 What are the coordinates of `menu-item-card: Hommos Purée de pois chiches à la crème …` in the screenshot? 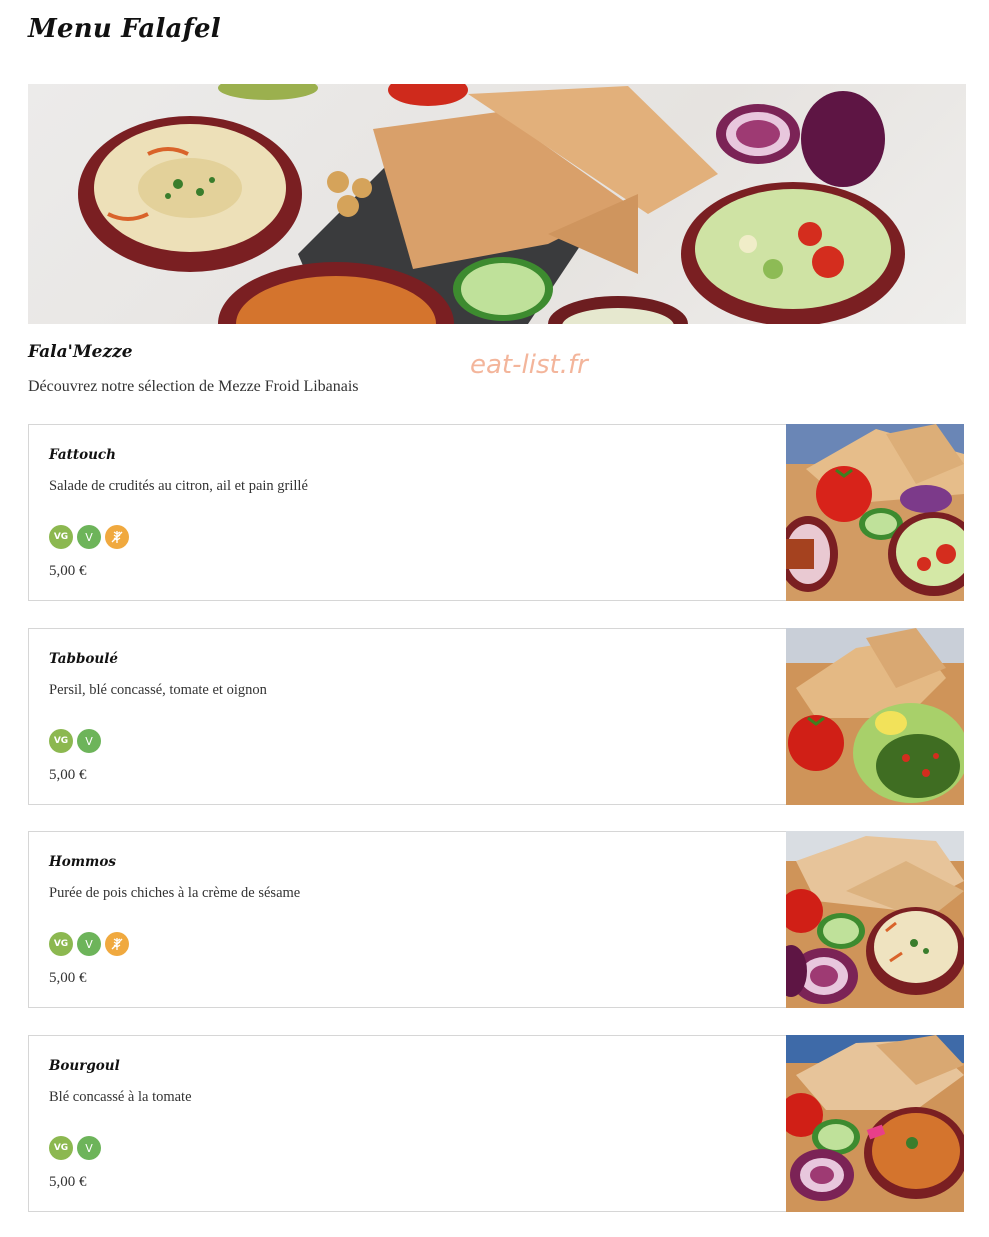 It's located at (496, 919).